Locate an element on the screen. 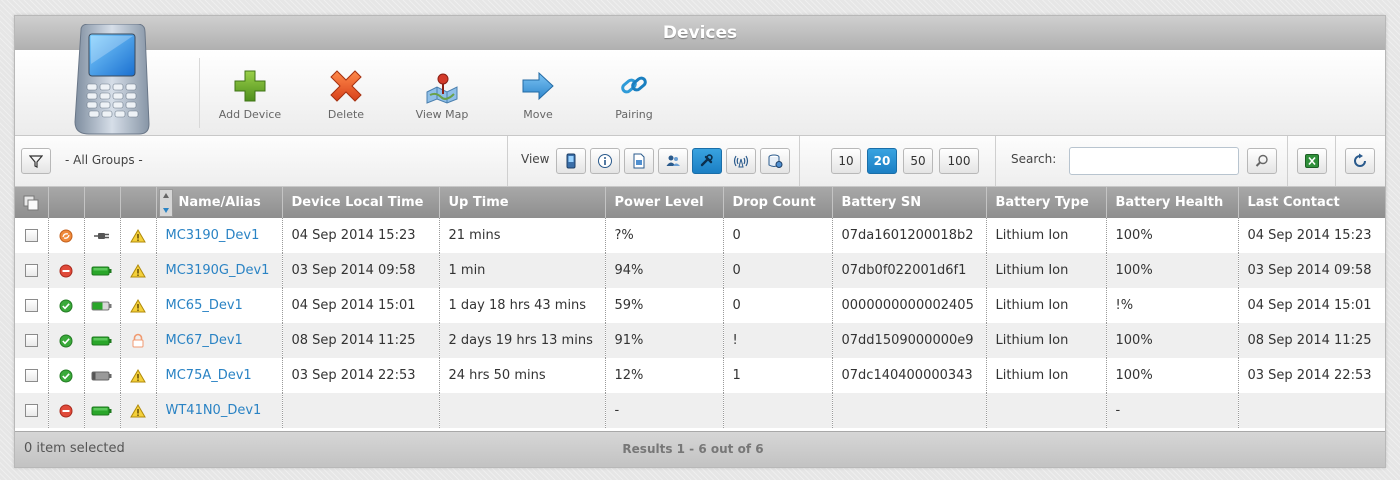 This screenshot has width=1400, height=480. phone-icon is located at coordinates (571, 161).